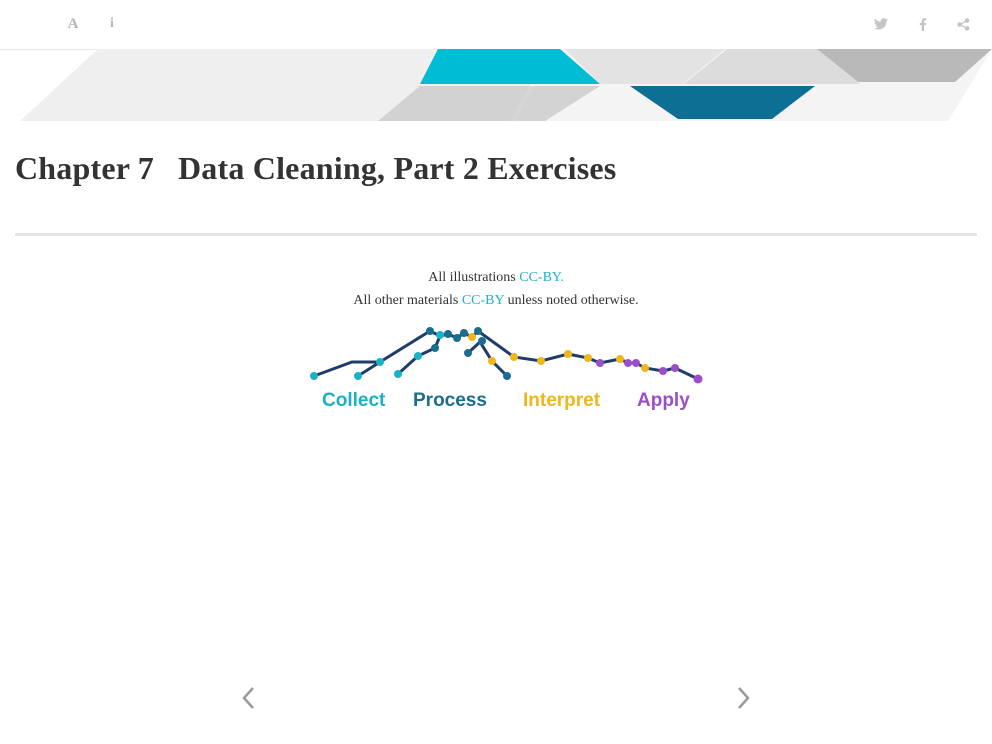 This screenshot has height=744, width=992. What do you see at coordinates (496, 25) in the screenshot?
I see `top-toolbar: A i` at bounding box center [496, 25].